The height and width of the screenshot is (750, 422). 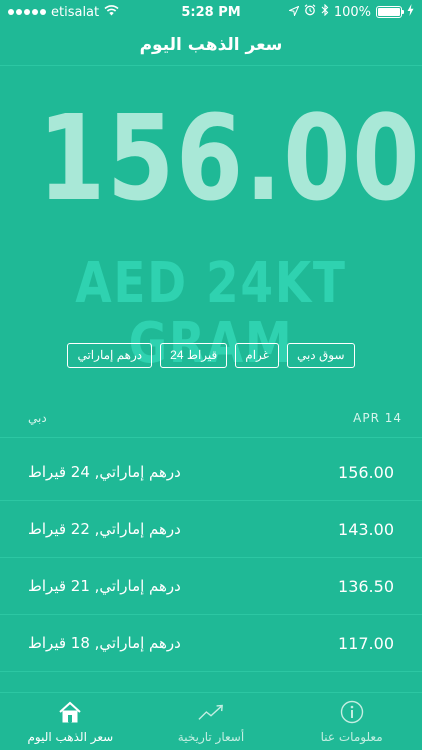 I want to click on hero-unit: AED 24KT GRAM, so click(x=211, y=313).